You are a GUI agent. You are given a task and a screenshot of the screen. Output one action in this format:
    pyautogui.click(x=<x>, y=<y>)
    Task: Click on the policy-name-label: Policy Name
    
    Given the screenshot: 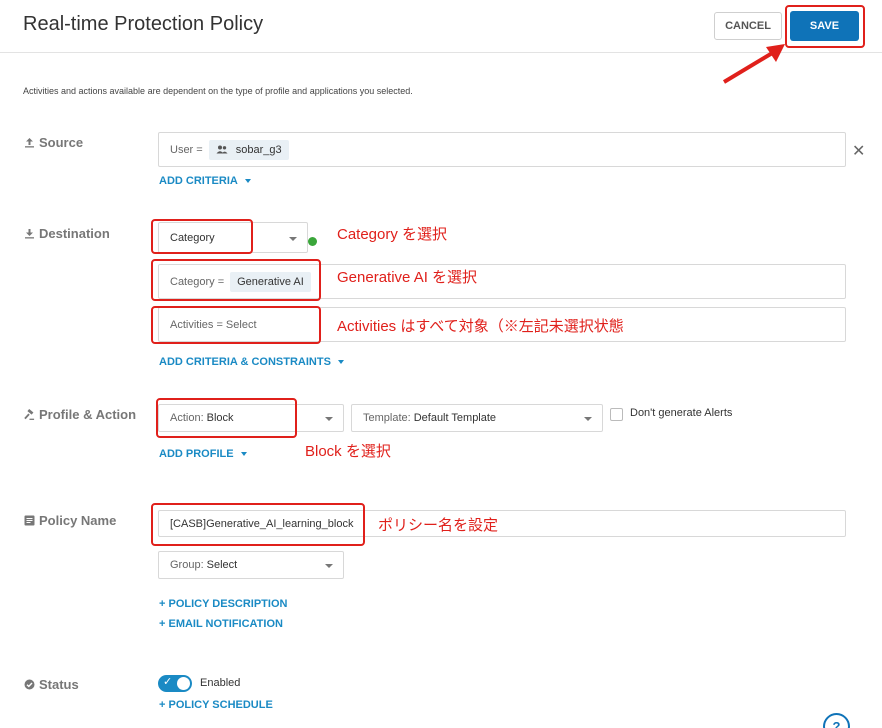 What is the action you would take?
    pyautogui.click(x=70, y=520)
    